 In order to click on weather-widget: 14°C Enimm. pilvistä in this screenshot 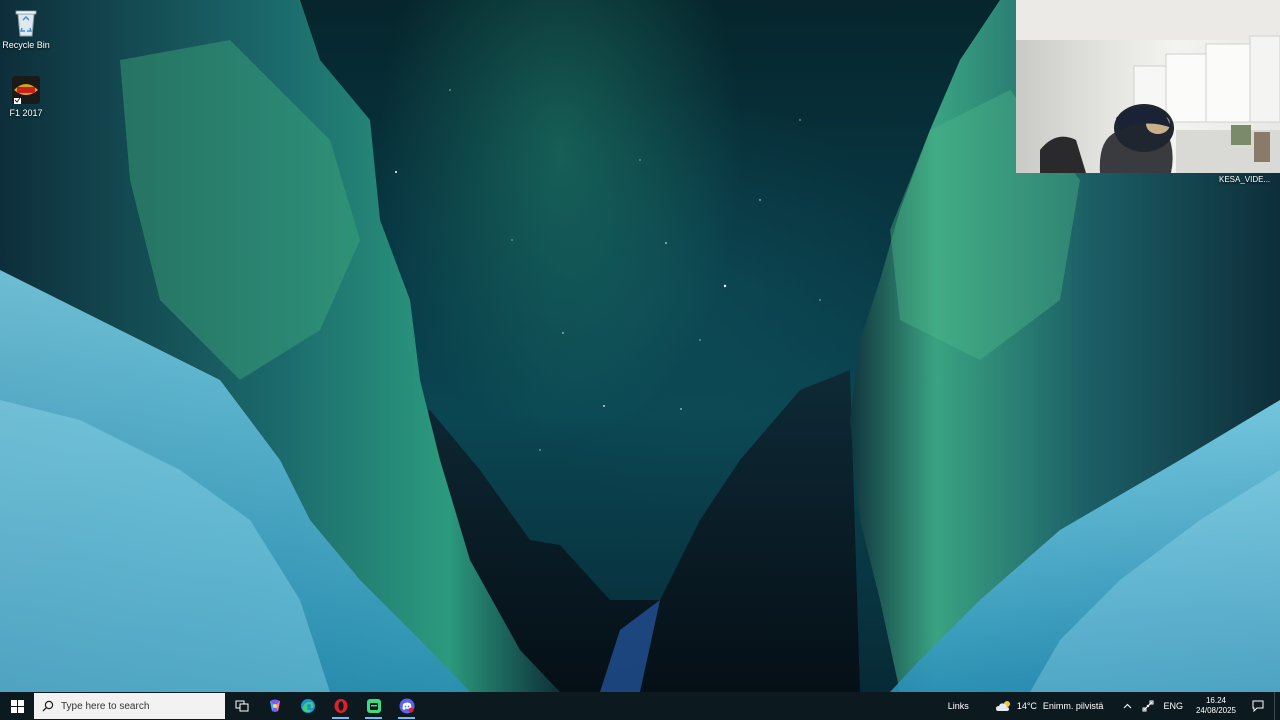, I will do `click(1049, 706)`.